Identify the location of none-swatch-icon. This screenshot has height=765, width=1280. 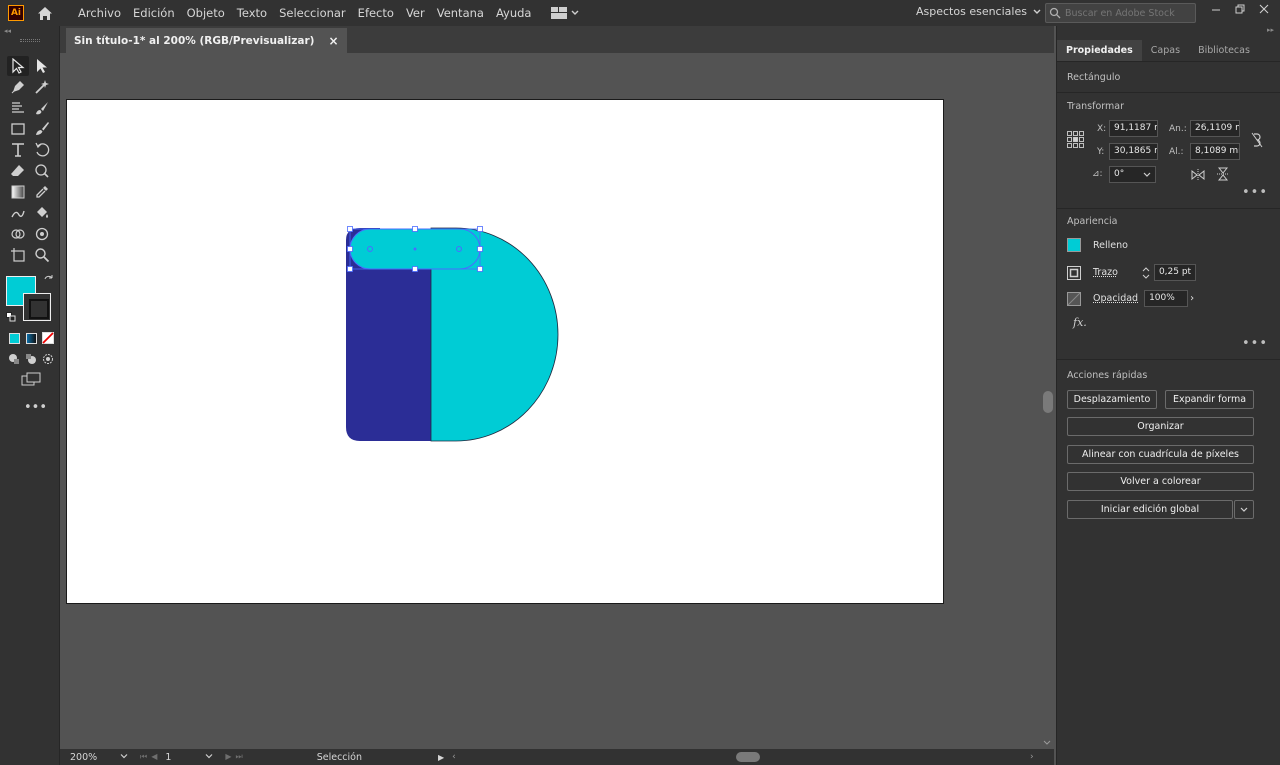
(48, 338).